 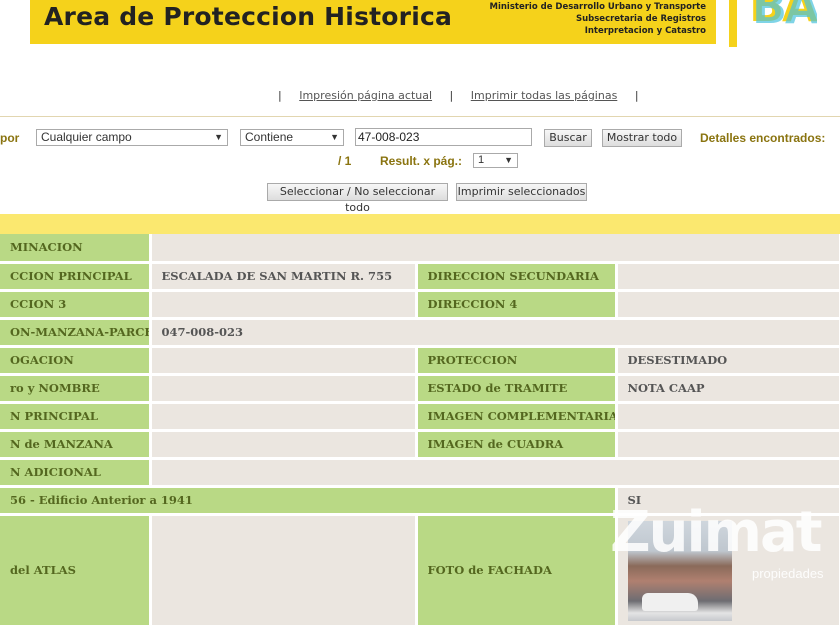 I want to click on table-row: N de MANZANA IMAGEN de CUADRA, so click(x=420, y=445).